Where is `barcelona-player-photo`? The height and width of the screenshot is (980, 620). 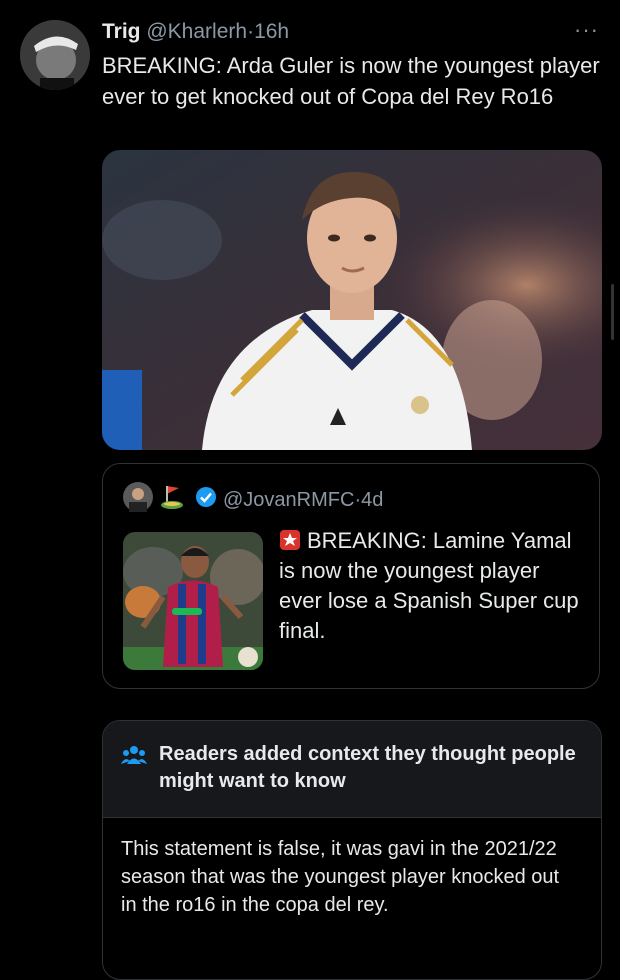 barcelona-player-photo is located at coordinates (193, 601).